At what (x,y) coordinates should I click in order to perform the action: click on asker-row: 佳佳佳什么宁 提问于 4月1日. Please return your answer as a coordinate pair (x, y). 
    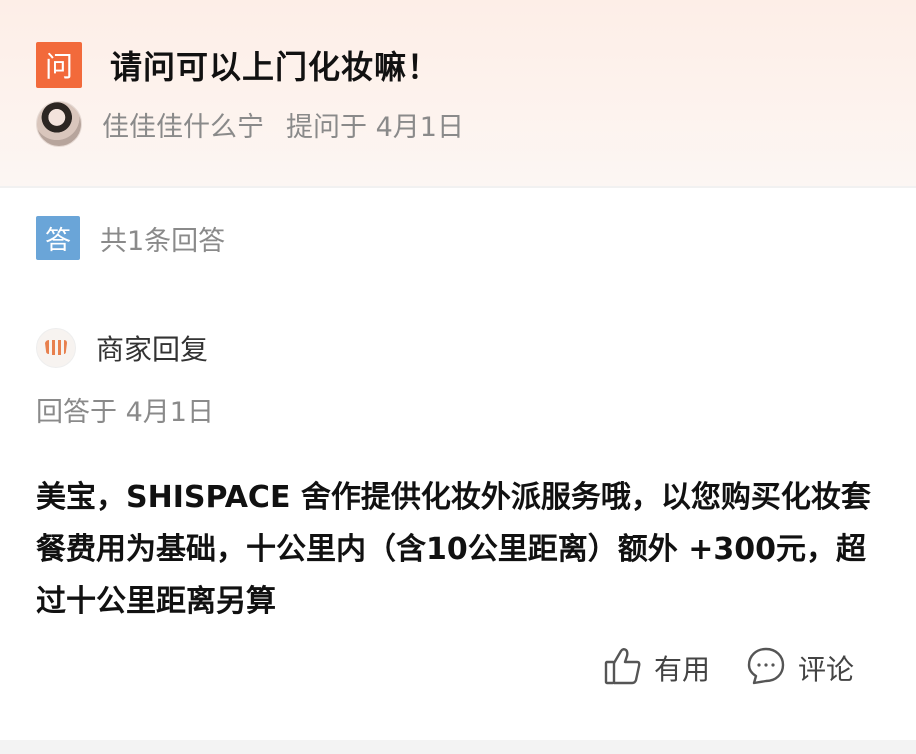
    Looking at the image, I should click on (250, 124).